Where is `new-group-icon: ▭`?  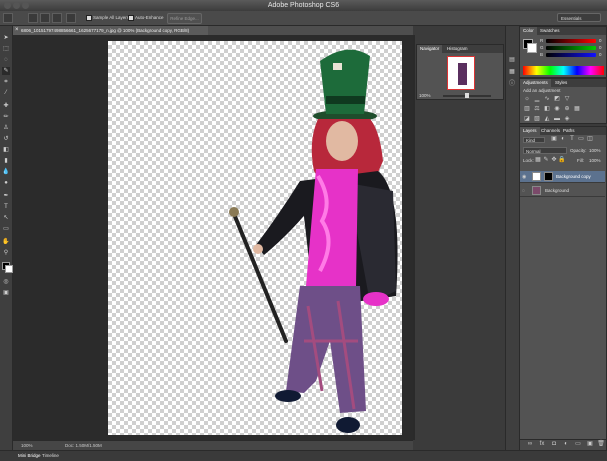
new-group-icon: ▭ is located at coordinates (578, 444).